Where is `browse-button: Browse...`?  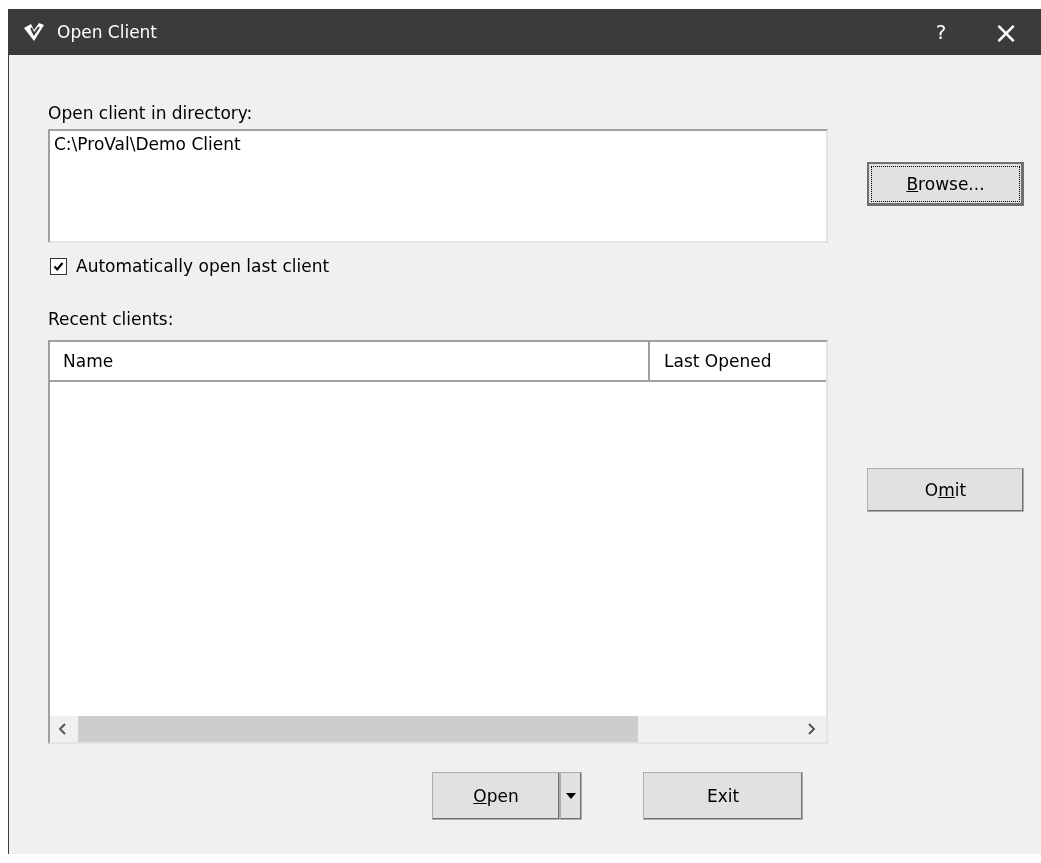 browse-button: Browse... is located at coordinates (945, 184).